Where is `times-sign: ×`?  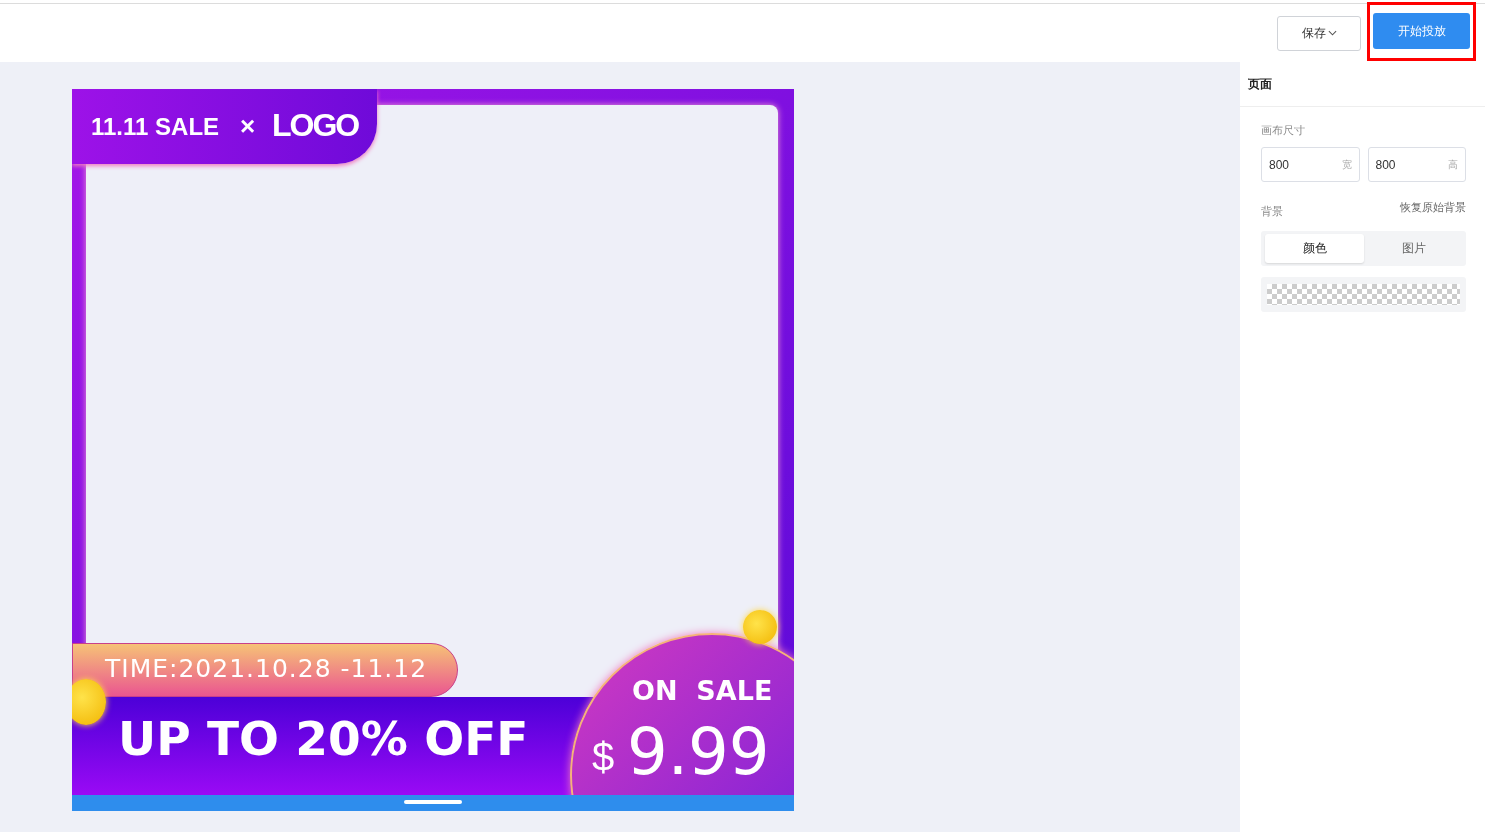 times-sign: × is located at coordinates (248, 126).